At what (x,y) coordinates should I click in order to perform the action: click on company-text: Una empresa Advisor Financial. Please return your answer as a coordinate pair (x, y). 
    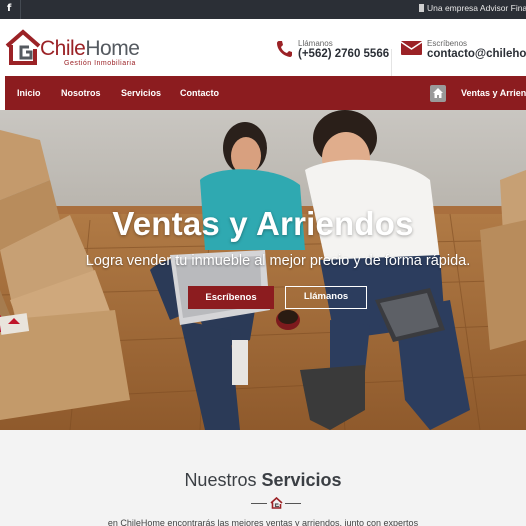
    Looking at the image, I should click on (476, 8).